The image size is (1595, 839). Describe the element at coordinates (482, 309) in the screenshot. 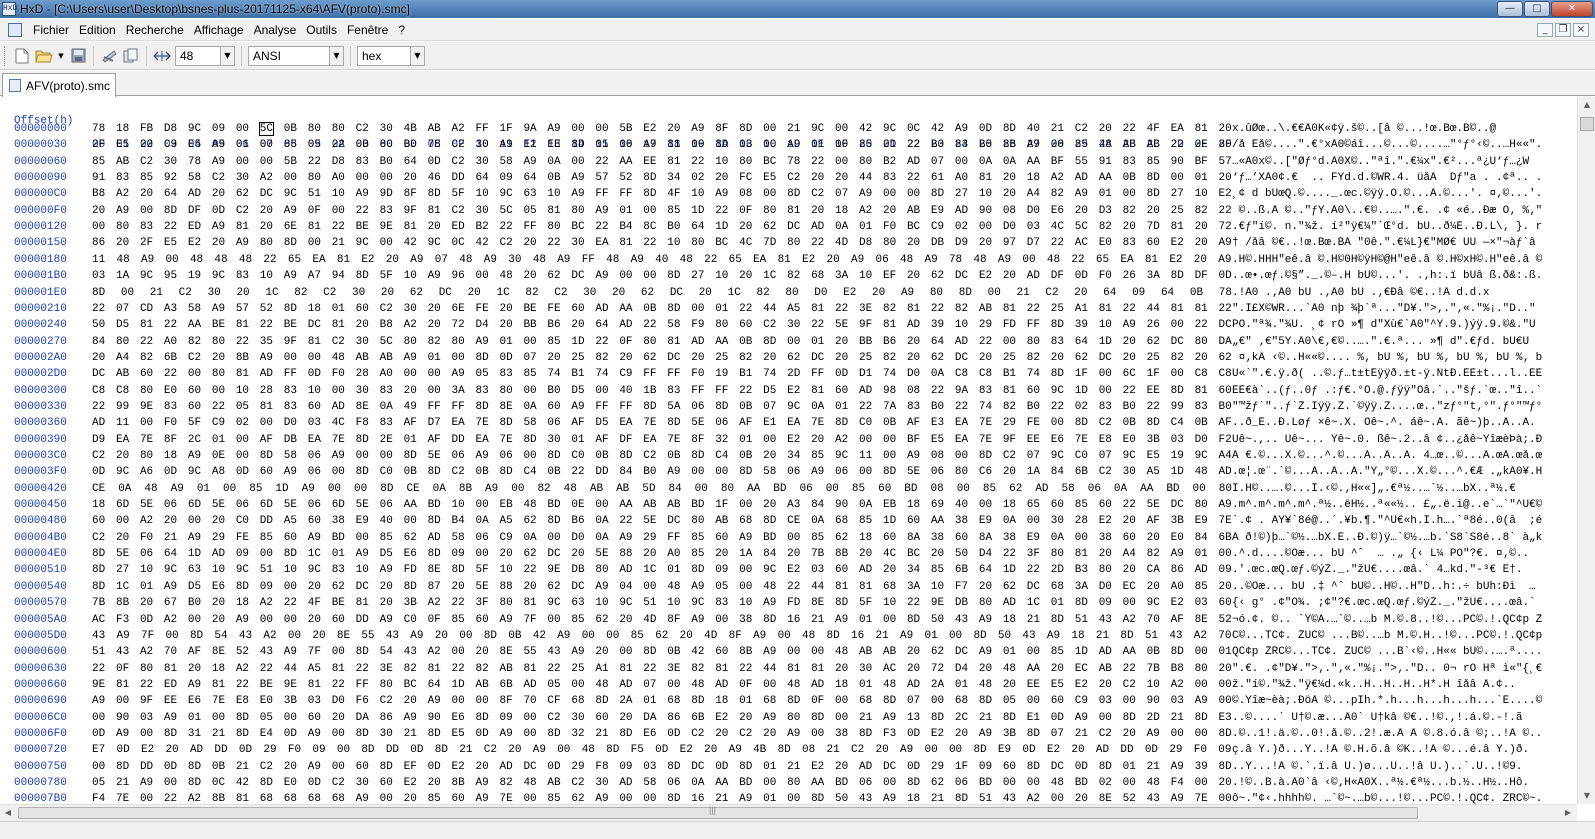

I see `hex-byte: FE` at that location.